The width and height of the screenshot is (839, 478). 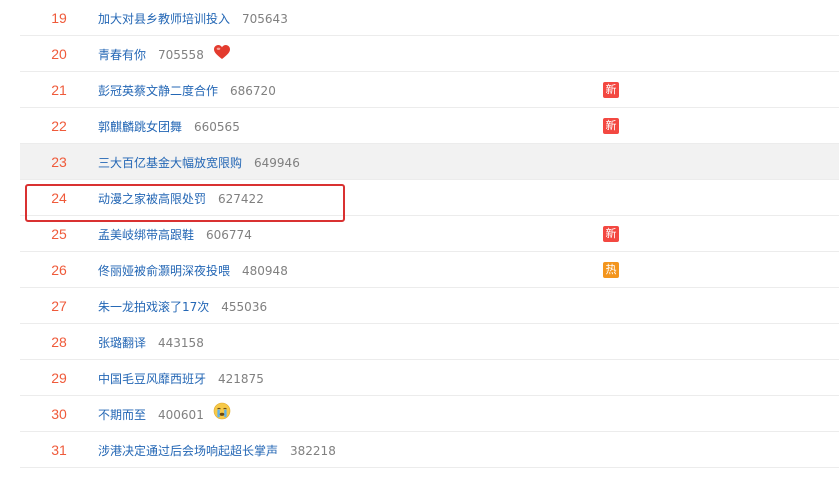 I want to click on topic-link: 动漫之家被高限处罚, so click(x=152, y=199).